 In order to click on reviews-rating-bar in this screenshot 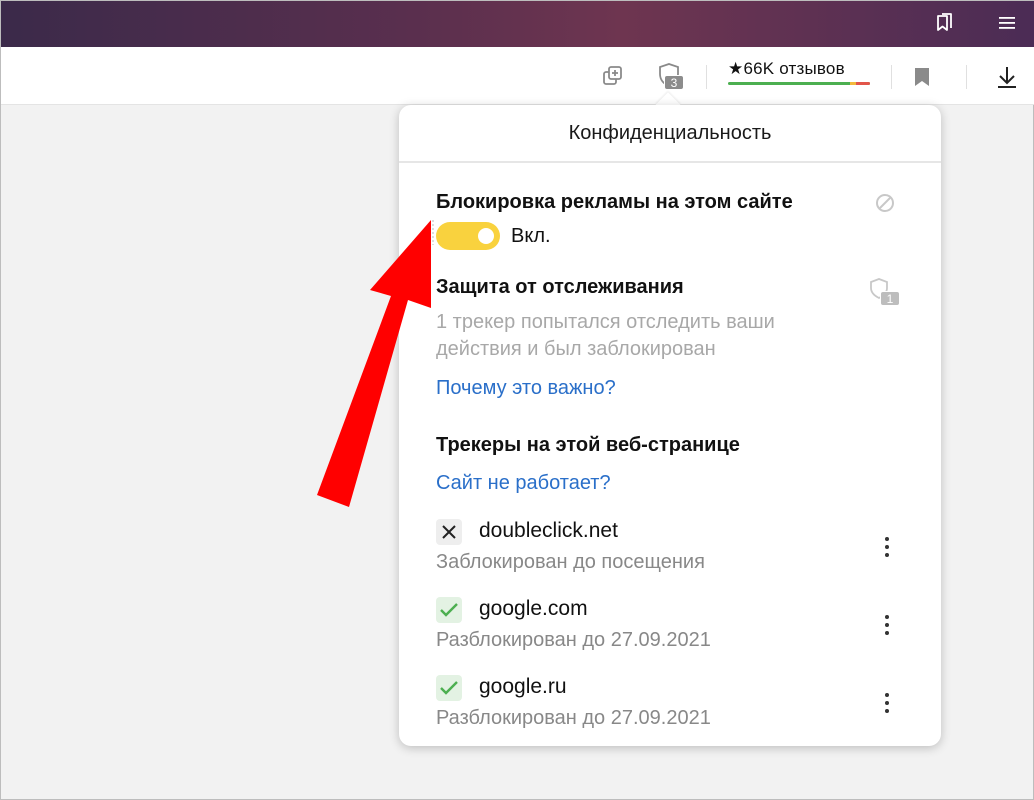, I will do `click(799, 83)`.